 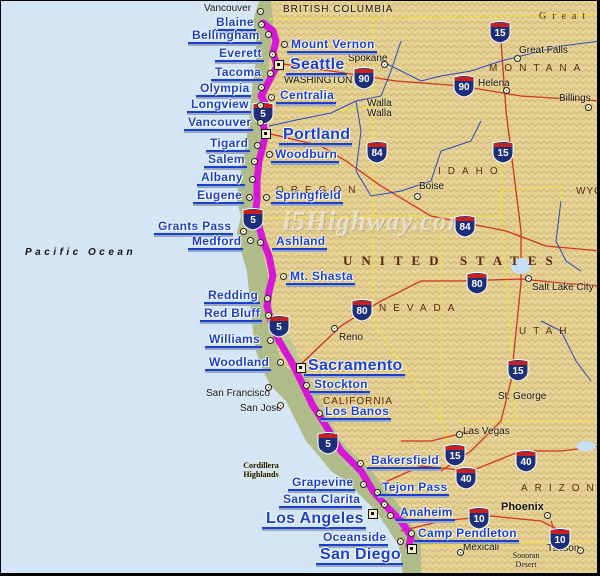 I want to click on interstate-shield-i5: 5, so click(x=328, y=443).